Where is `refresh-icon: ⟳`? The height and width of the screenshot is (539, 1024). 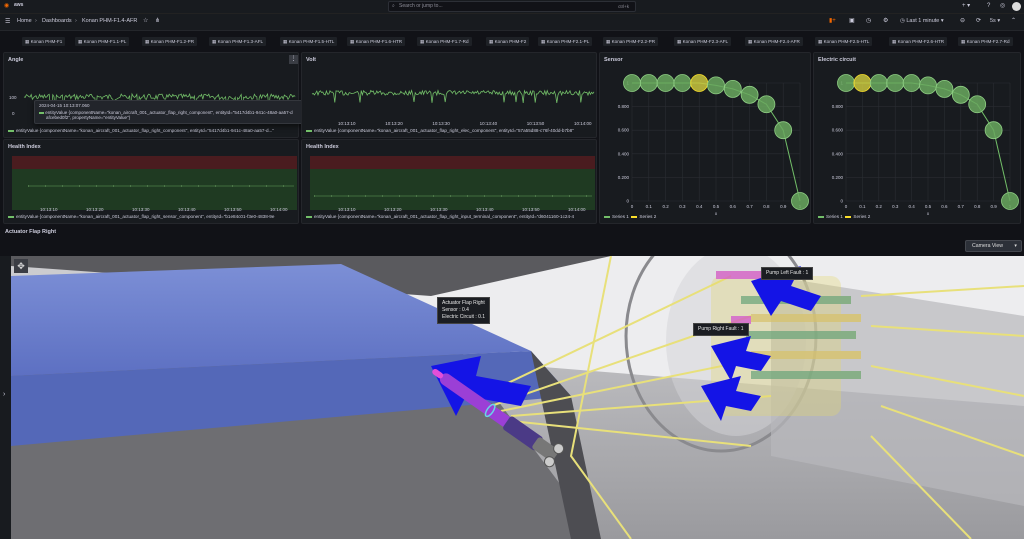 refresh-icon: ⟳ is located at coordinates (978, 21).